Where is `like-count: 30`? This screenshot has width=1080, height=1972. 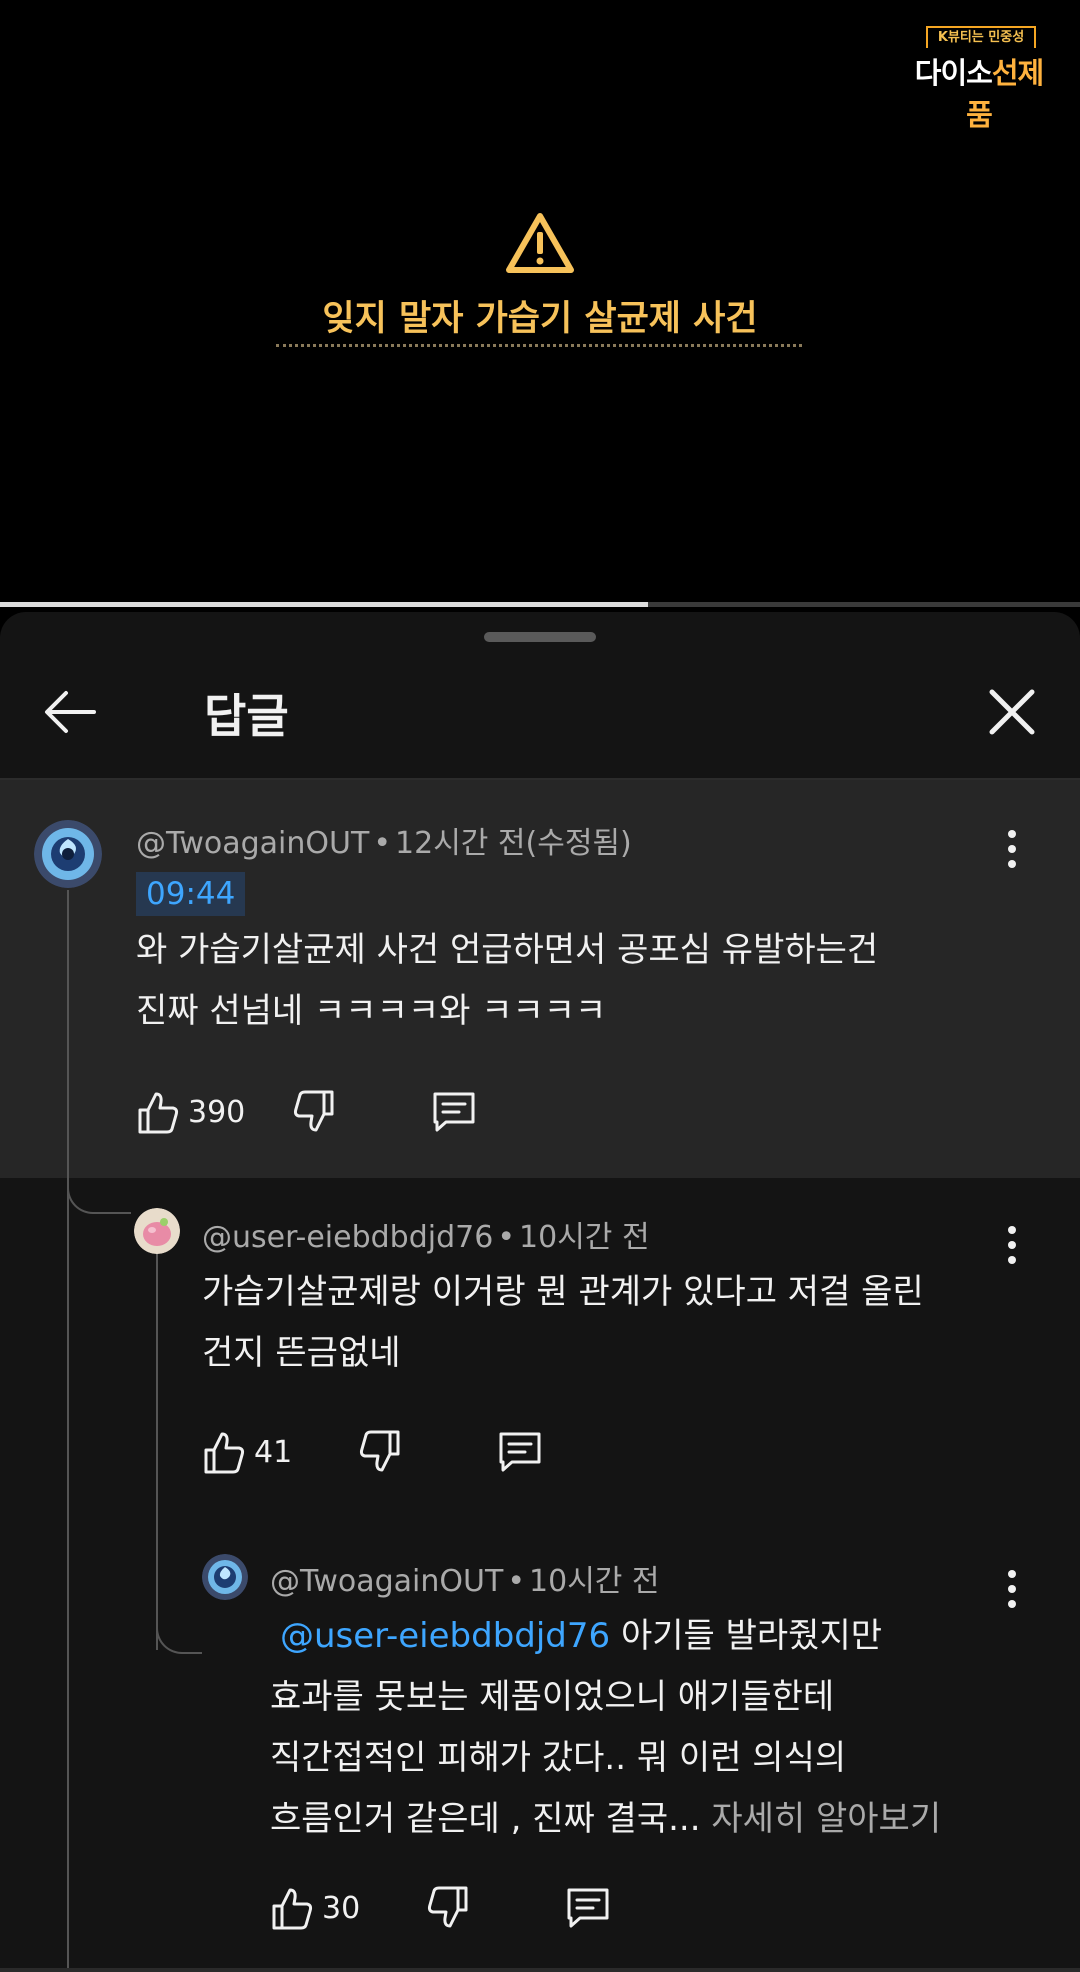 like-count: 30 is located at coordinates (341, 1908).